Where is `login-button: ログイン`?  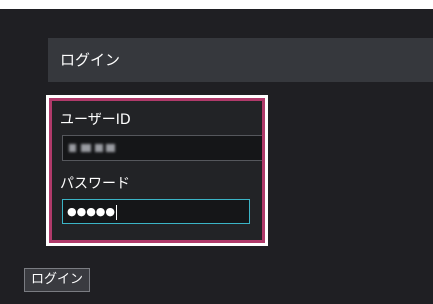
login-button: ログイン is located at coordinates (57, 280).